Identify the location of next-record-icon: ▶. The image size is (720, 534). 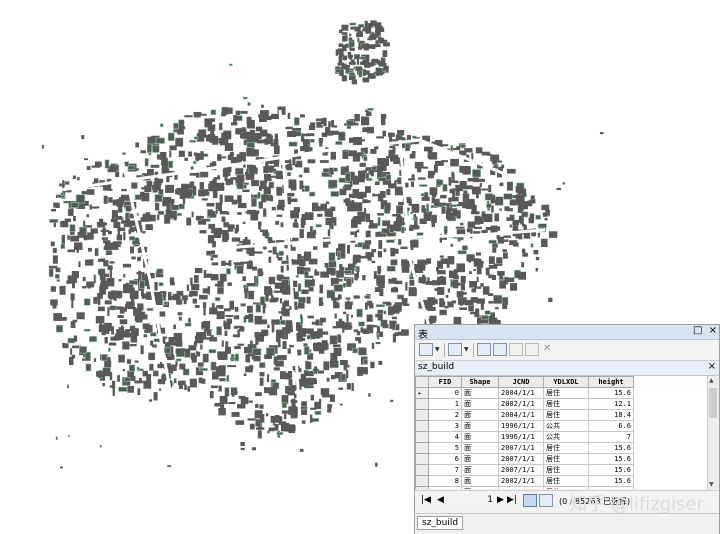
(500, 500).